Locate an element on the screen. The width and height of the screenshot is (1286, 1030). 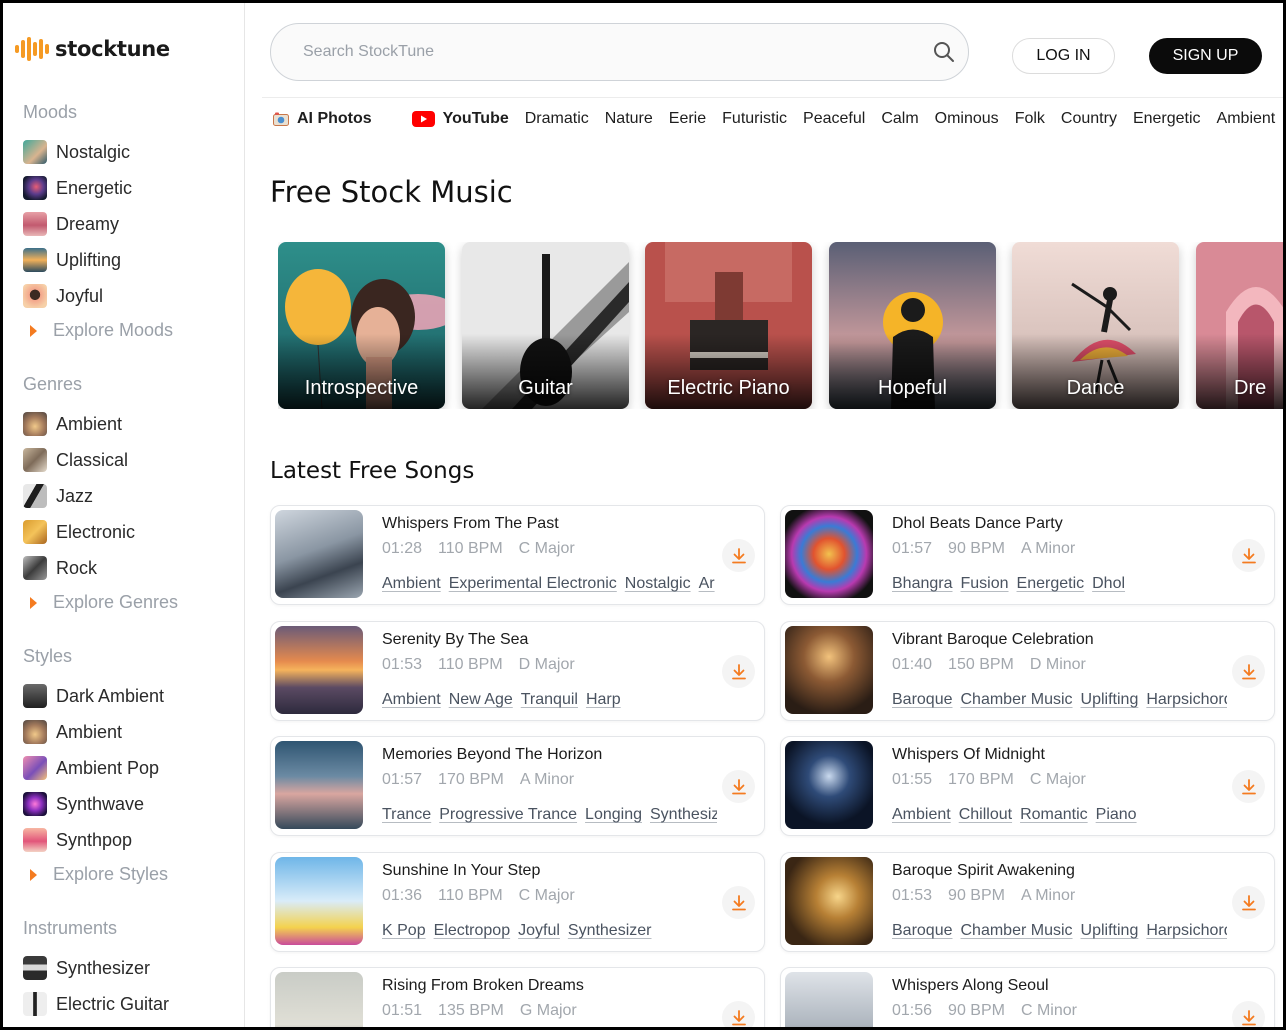
song-tag-link: New Age is located at coordinates (481, 700).